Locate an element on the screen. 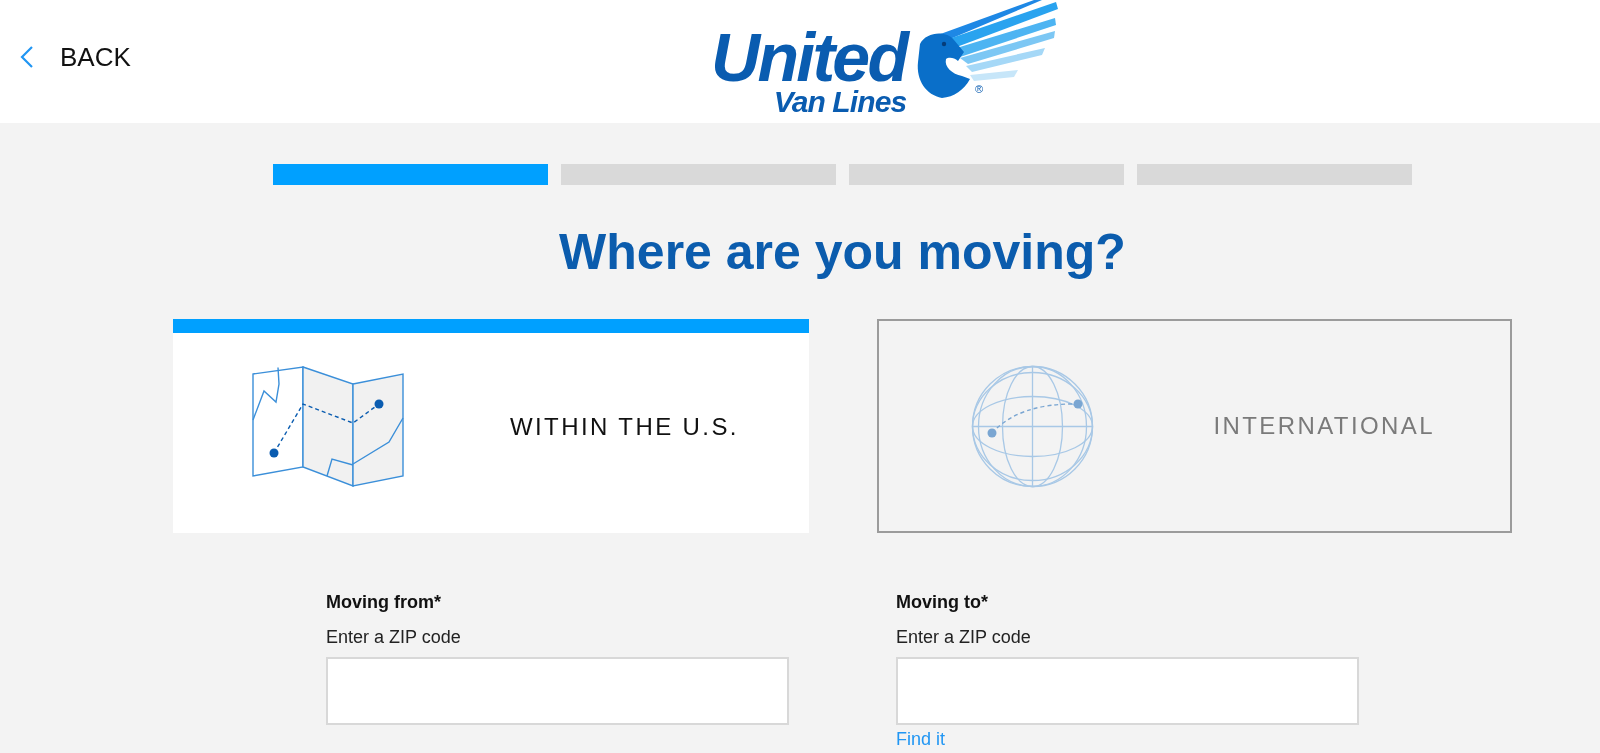 This screenshot has width=1600, height=753. field-label: Moving from* is located at coordinates (384, 602).